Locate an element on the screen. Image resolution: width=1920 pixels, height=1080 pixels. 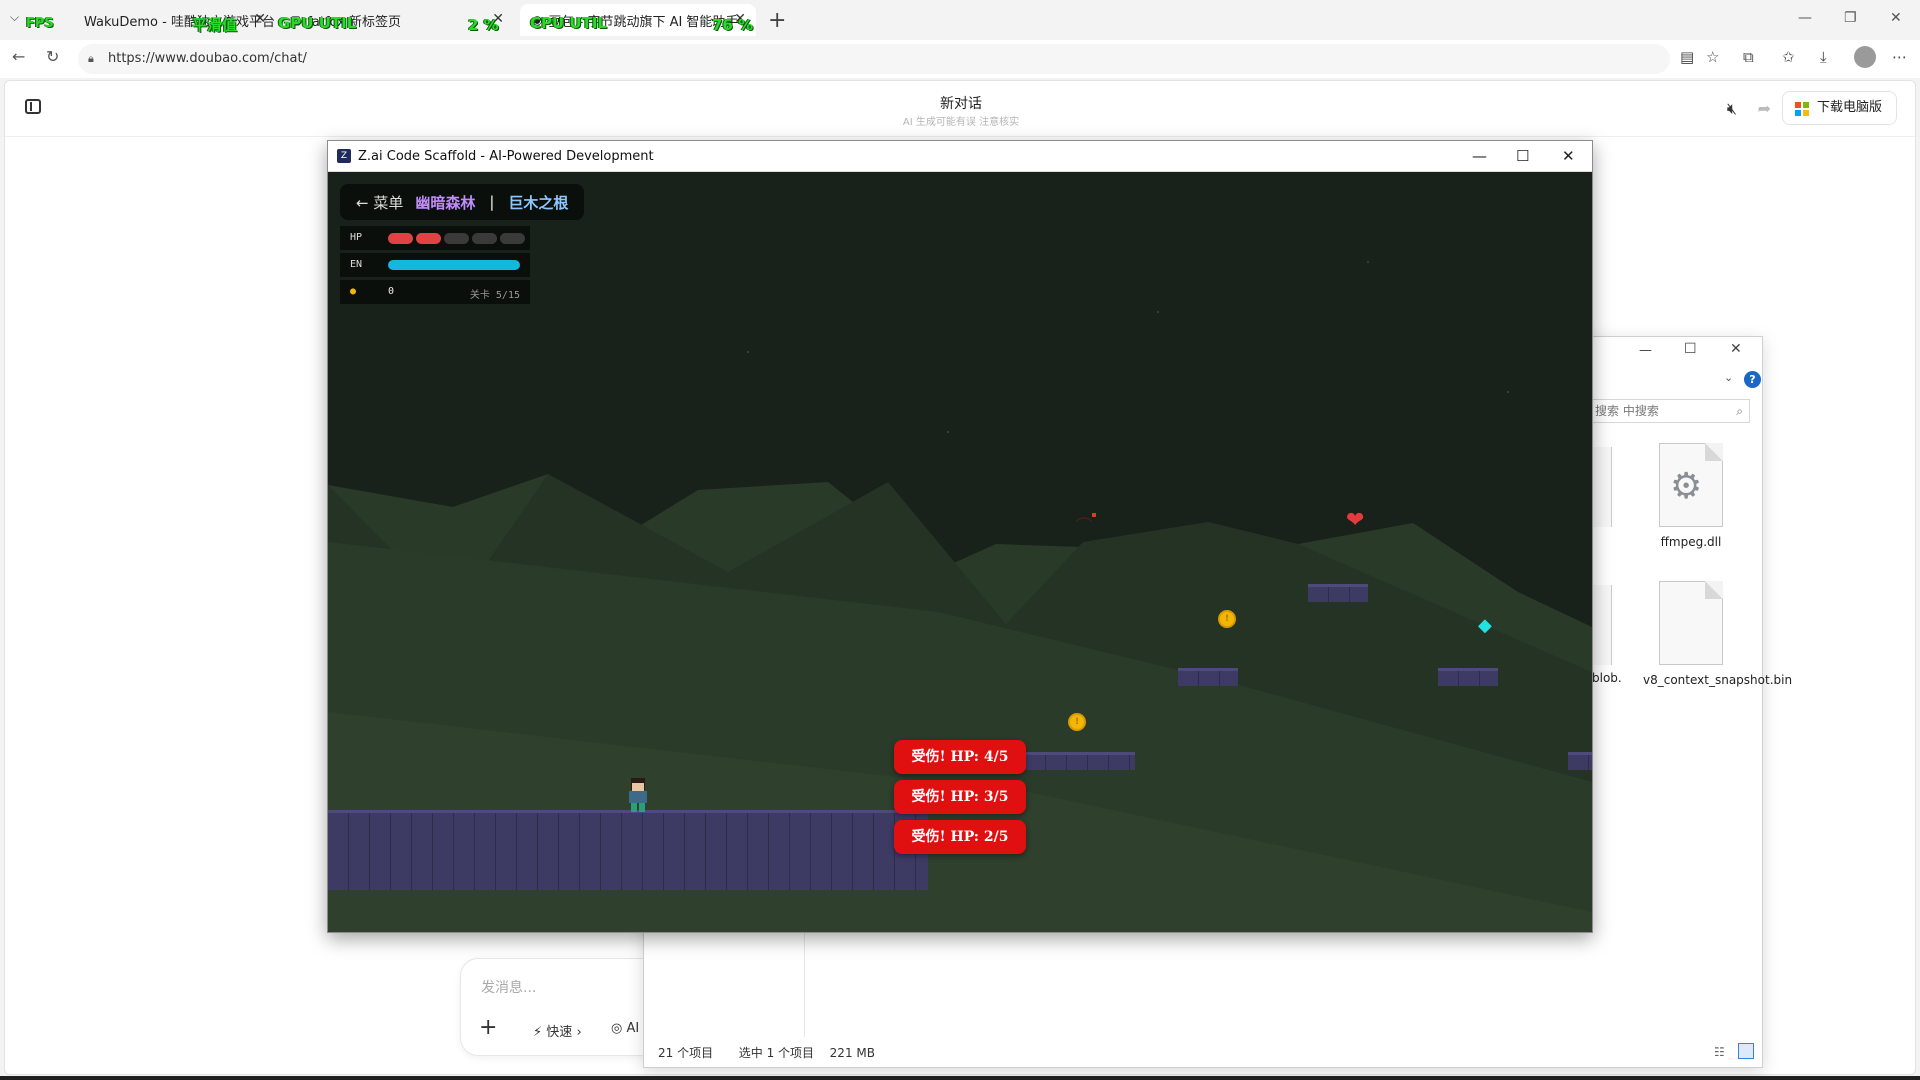
download-label: 下载电脑版 is located at coordinates (1849, 107).